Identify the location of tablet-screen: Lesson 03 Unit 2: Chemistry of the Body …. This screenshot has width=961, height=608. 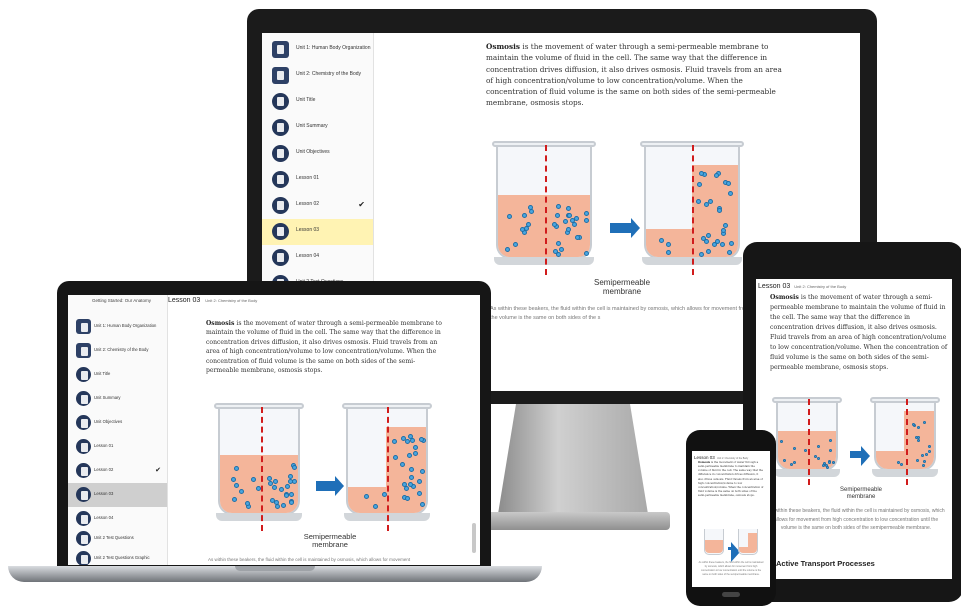
(854, 429).